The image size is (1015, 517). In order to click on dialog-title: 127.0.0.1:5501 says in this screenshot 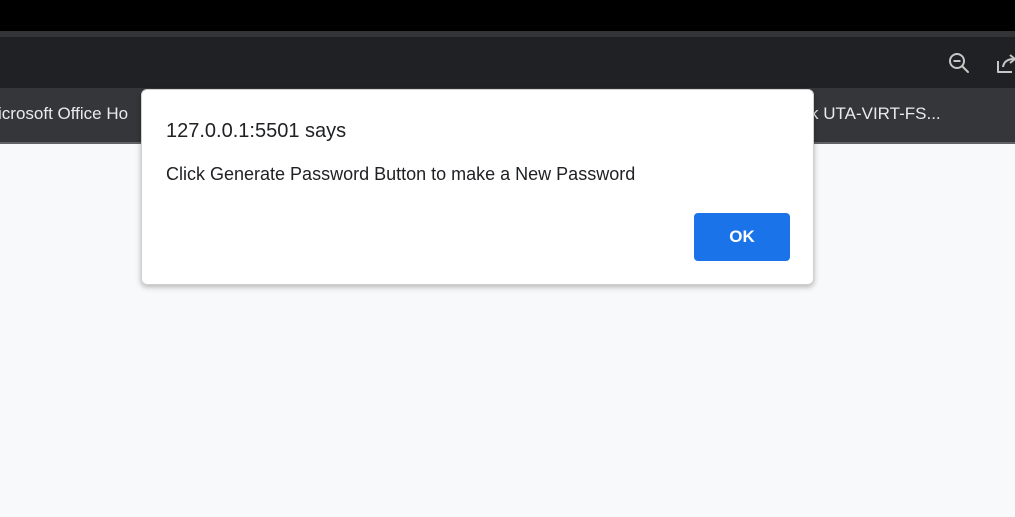, I will do `click(256, 131)`.